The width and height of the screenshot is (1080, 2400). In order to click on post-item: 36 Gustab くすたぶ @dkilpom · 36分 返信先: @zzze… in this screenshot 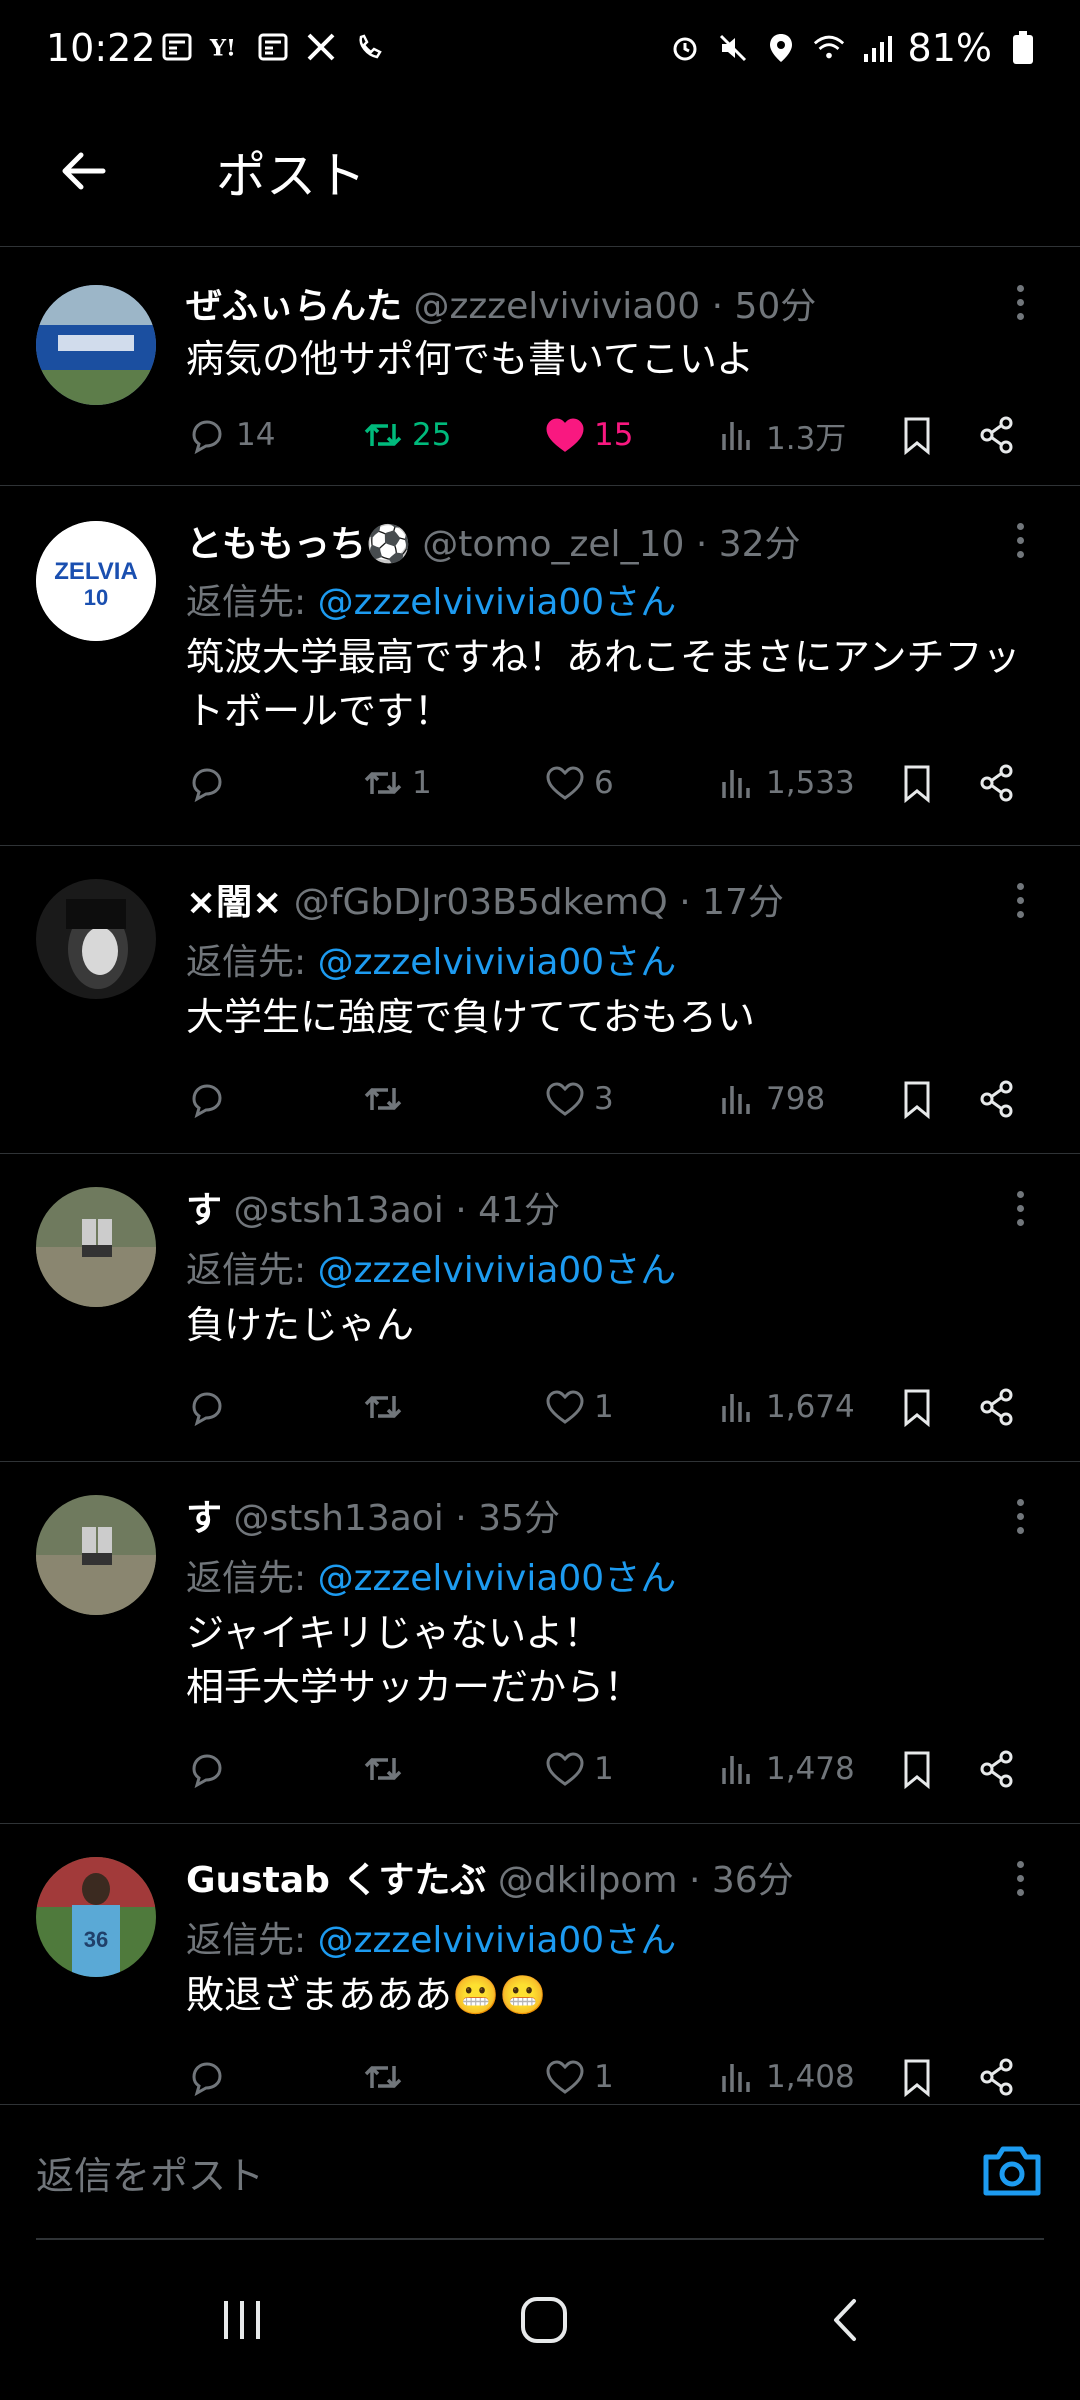, I will do `click(540, 1963)`.